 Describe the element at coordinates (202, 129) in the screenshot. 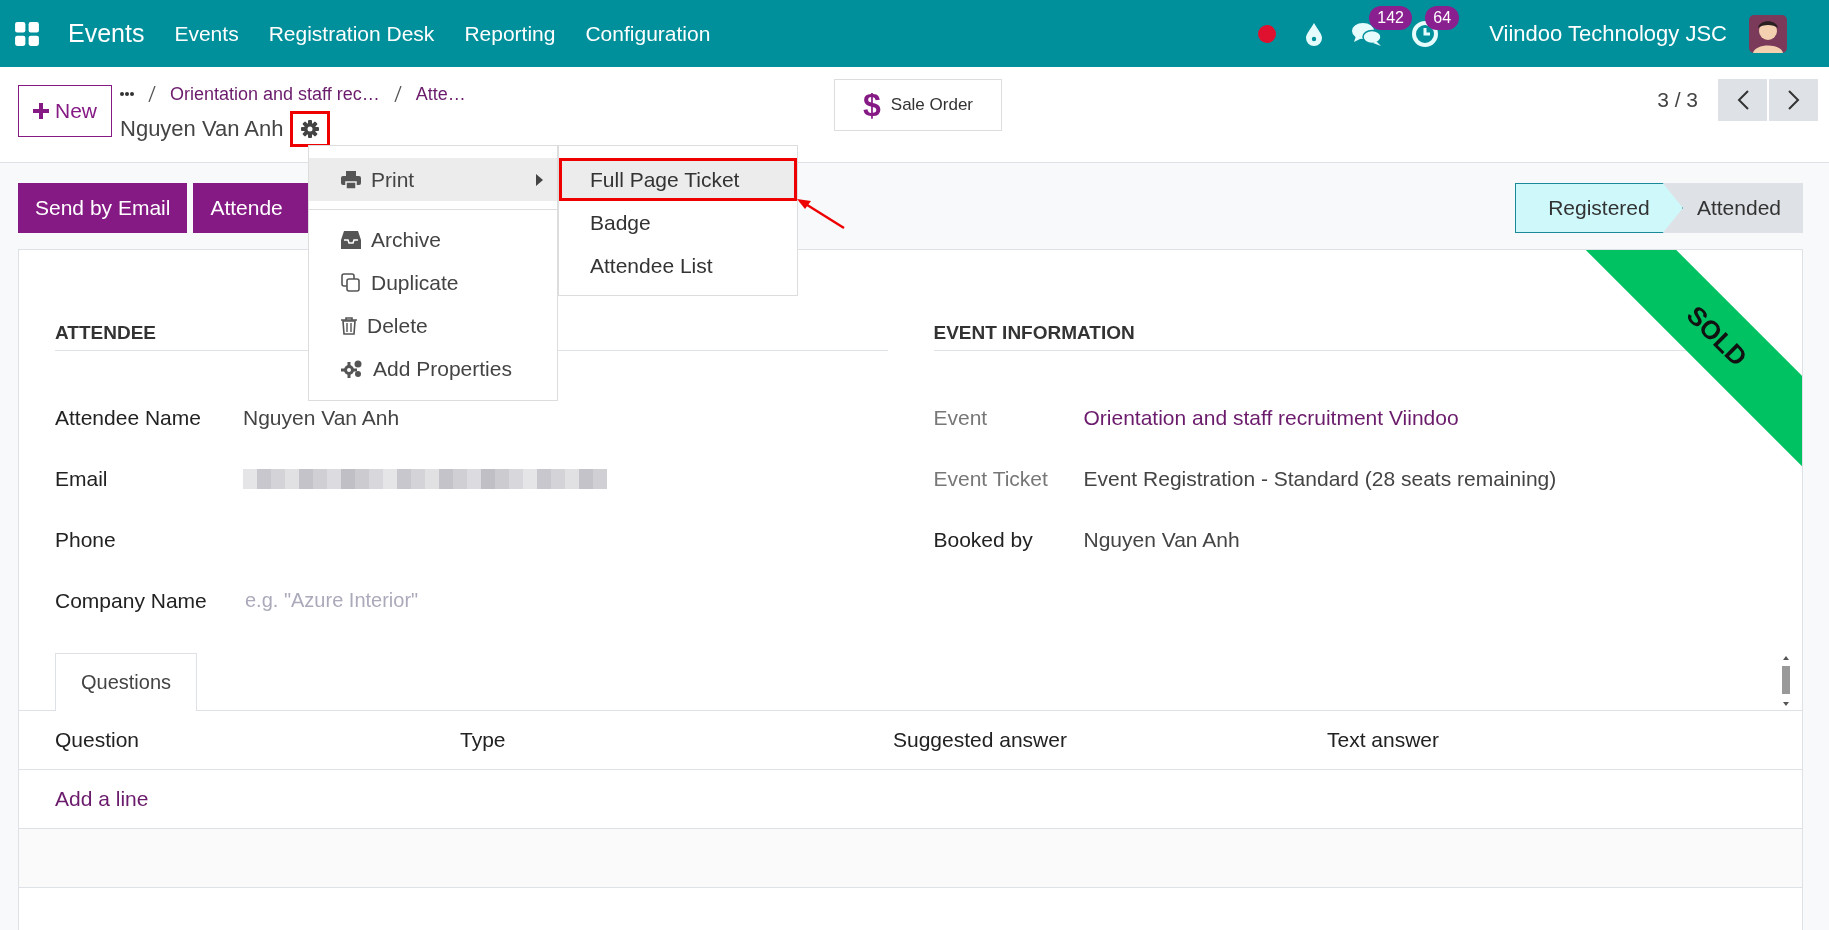

I see `record-title: Nguyen Van Anh` at that location.